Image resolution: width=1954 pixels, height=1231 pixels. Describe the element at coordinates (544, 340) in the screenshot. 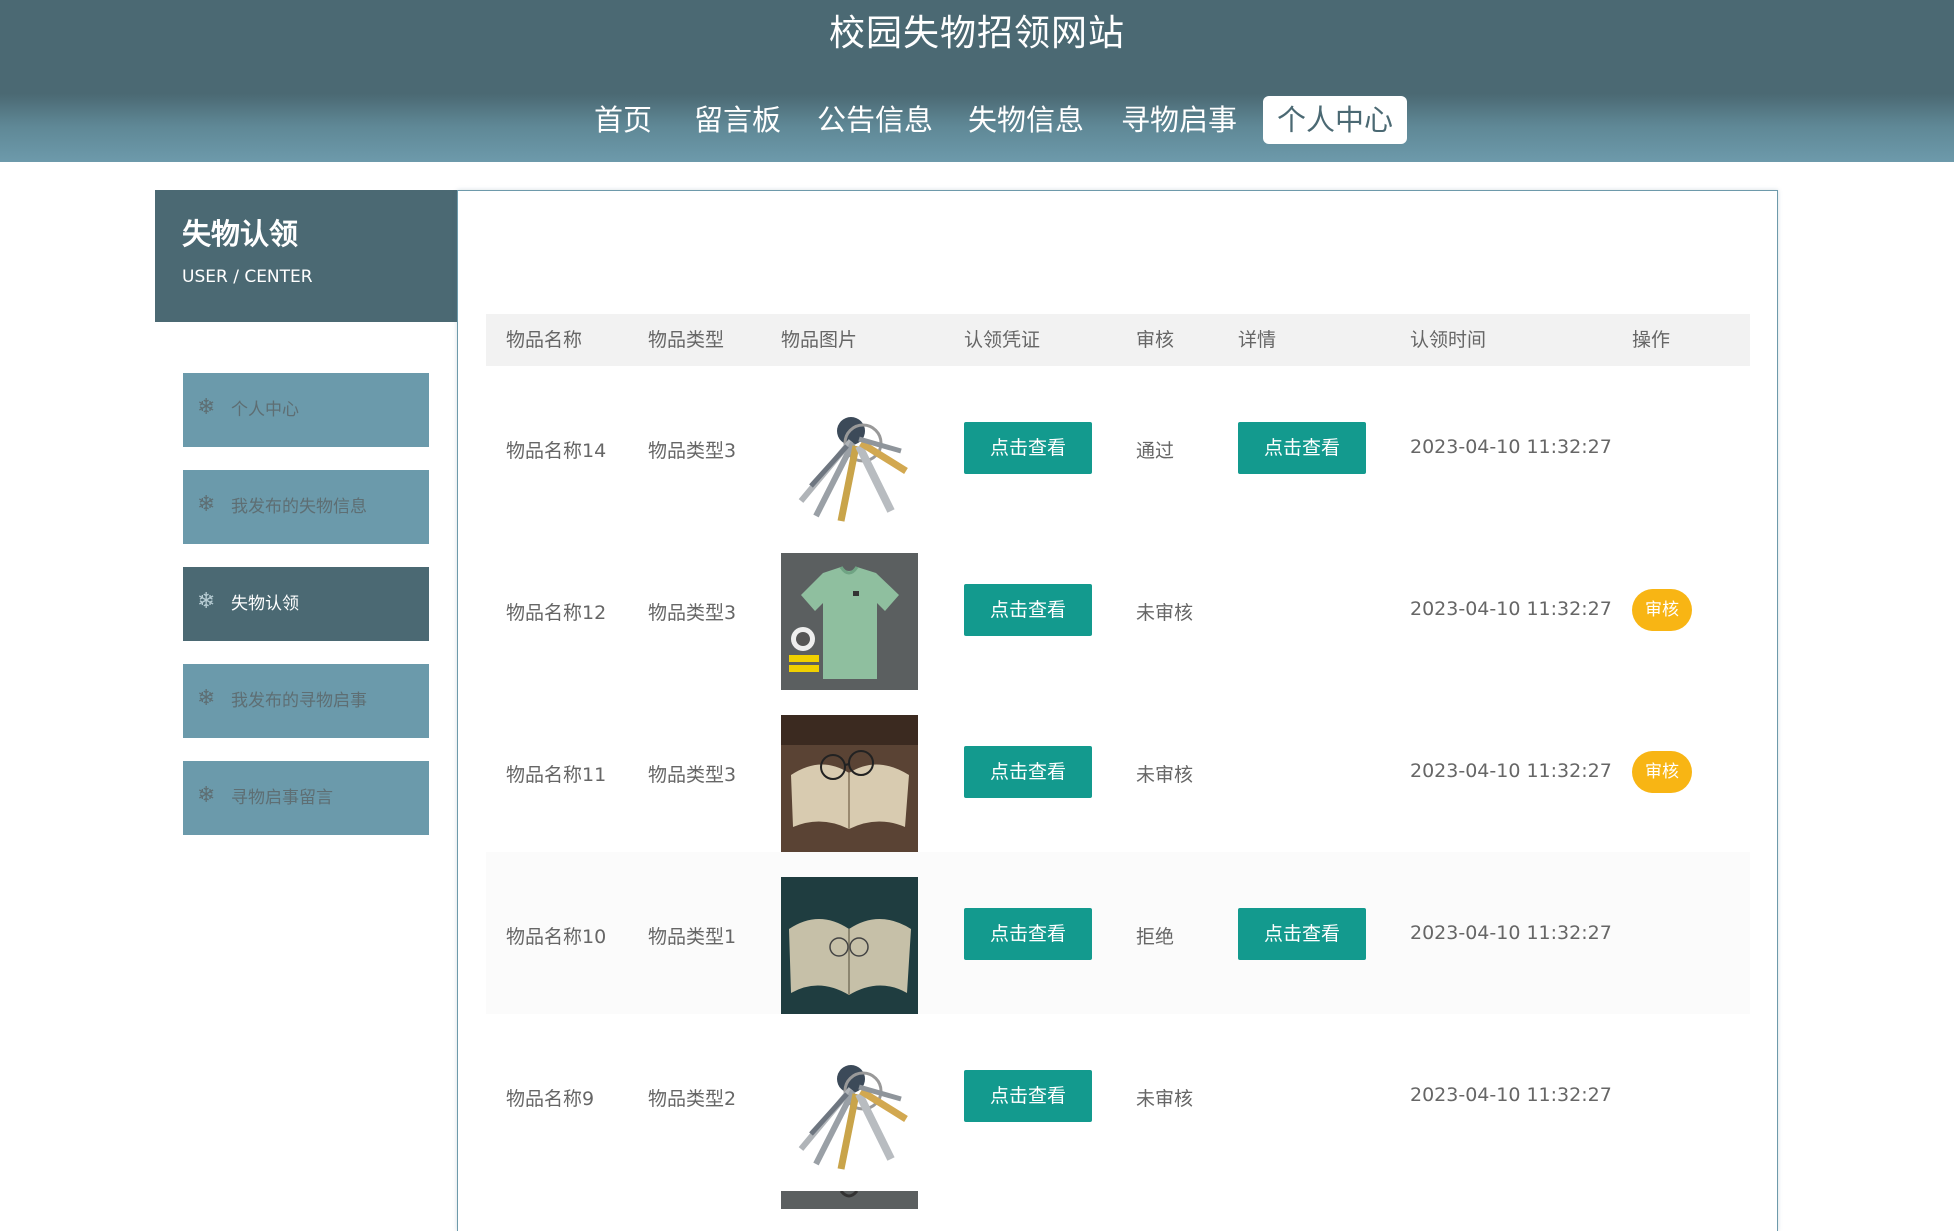

I see `column-header: 物品名称` at that location.